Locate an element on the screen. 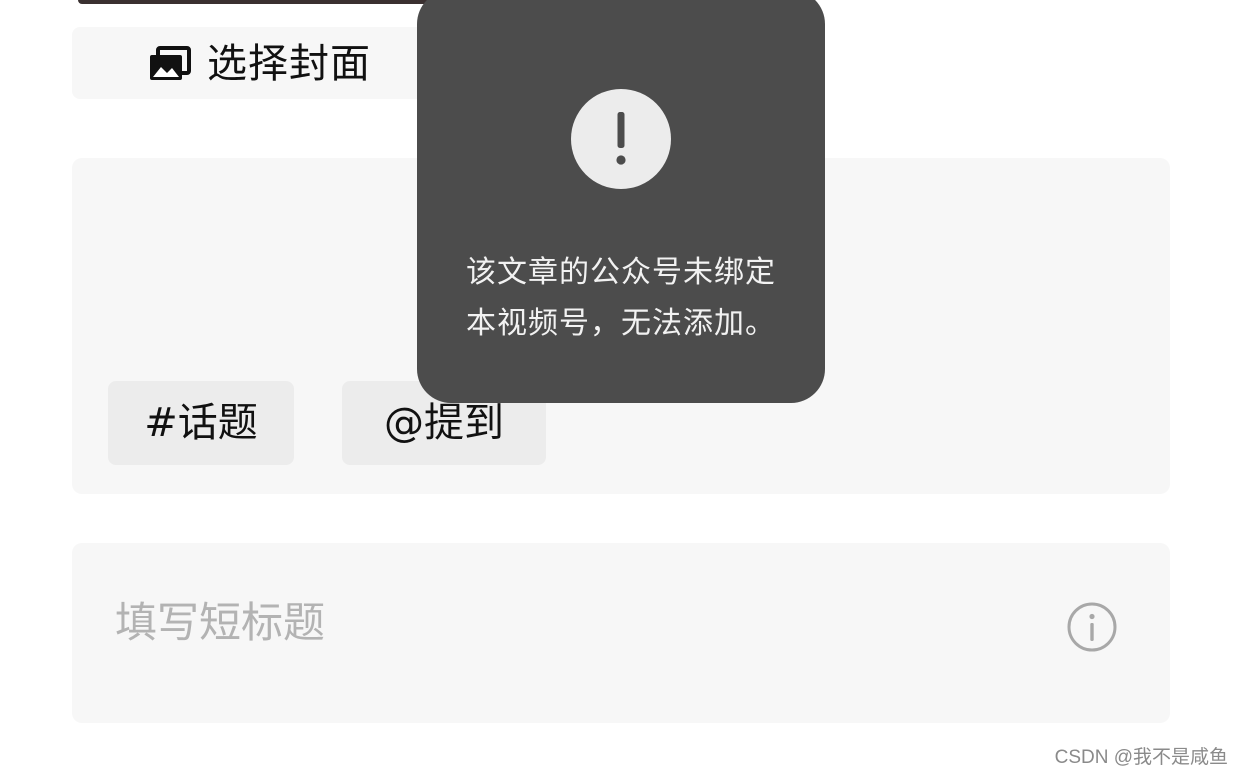  select-cover-label: 选择封面 is located at coordinates (289, 64).